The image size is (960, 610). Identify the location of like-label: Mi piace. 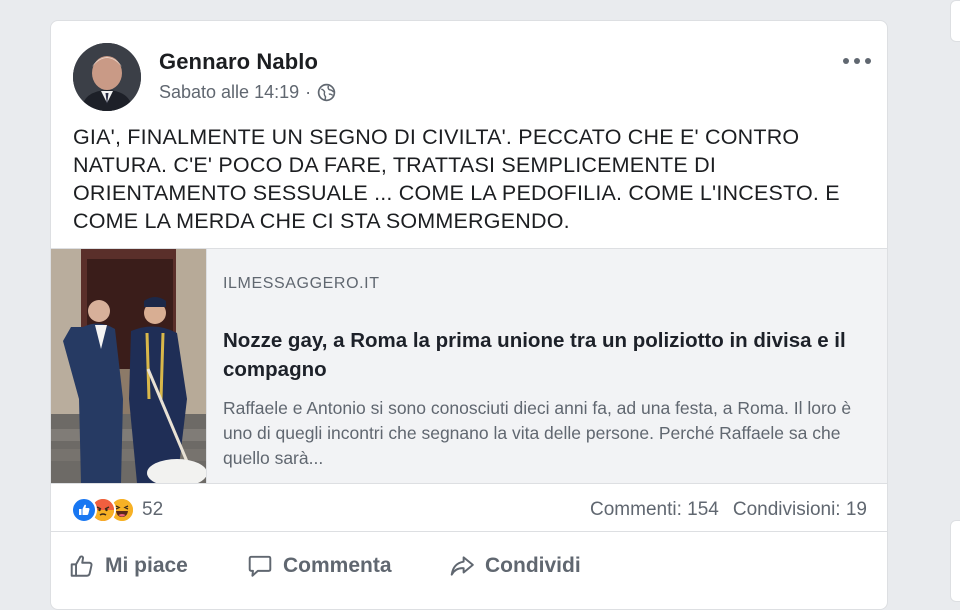
(146, 565).